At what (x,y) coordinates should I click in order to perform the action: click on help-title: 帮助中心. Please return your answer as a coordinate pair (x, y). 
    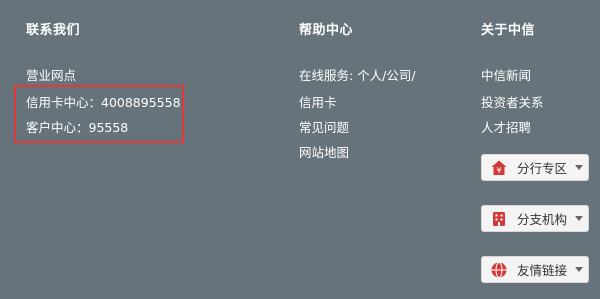
    Looking at the image, I should click on (326, 30).